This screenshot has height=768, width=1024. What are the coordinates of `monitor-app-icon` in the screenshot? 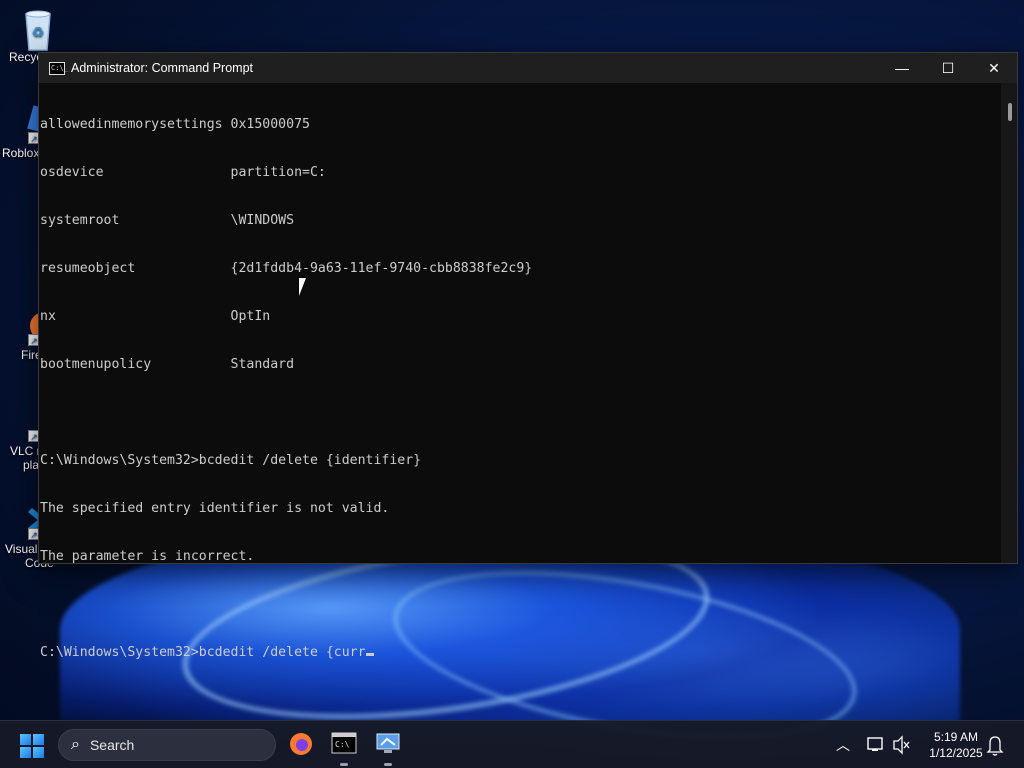 It's located at (388, 743).